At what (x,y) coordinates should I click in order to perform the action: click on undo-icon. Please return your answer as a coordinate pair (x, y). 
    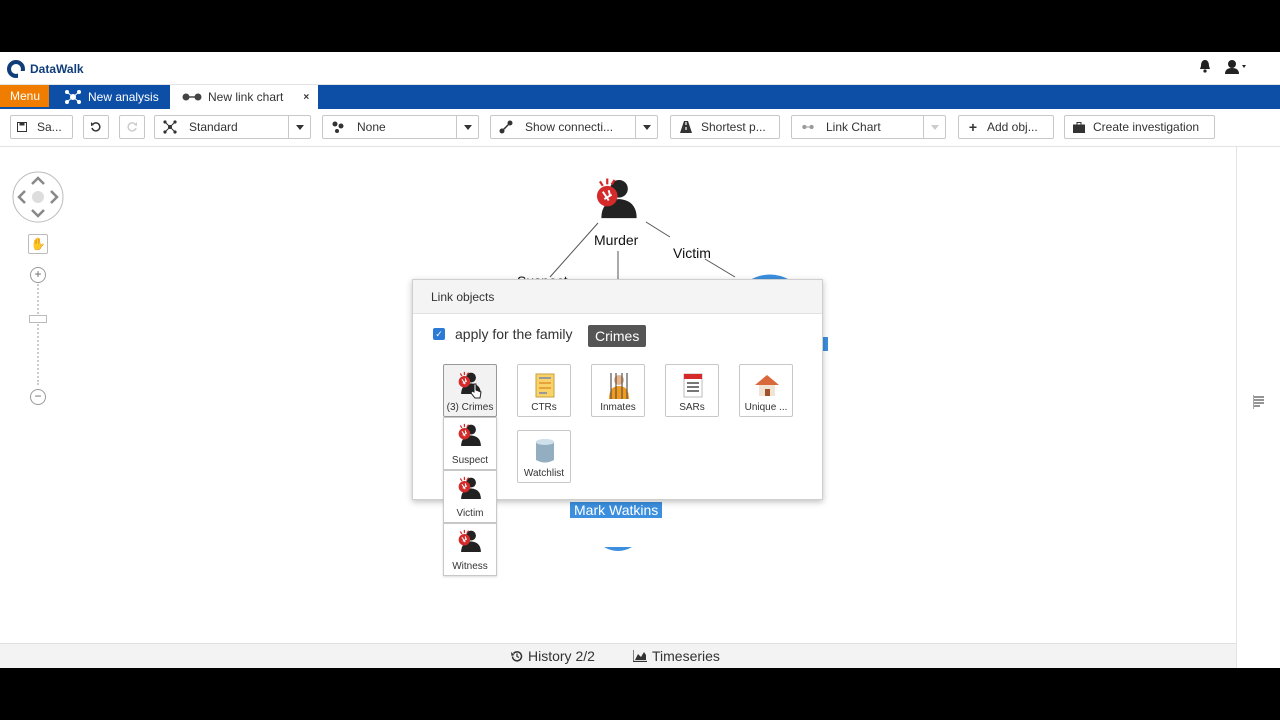
    Looking at the image, I should click on (96, 127).